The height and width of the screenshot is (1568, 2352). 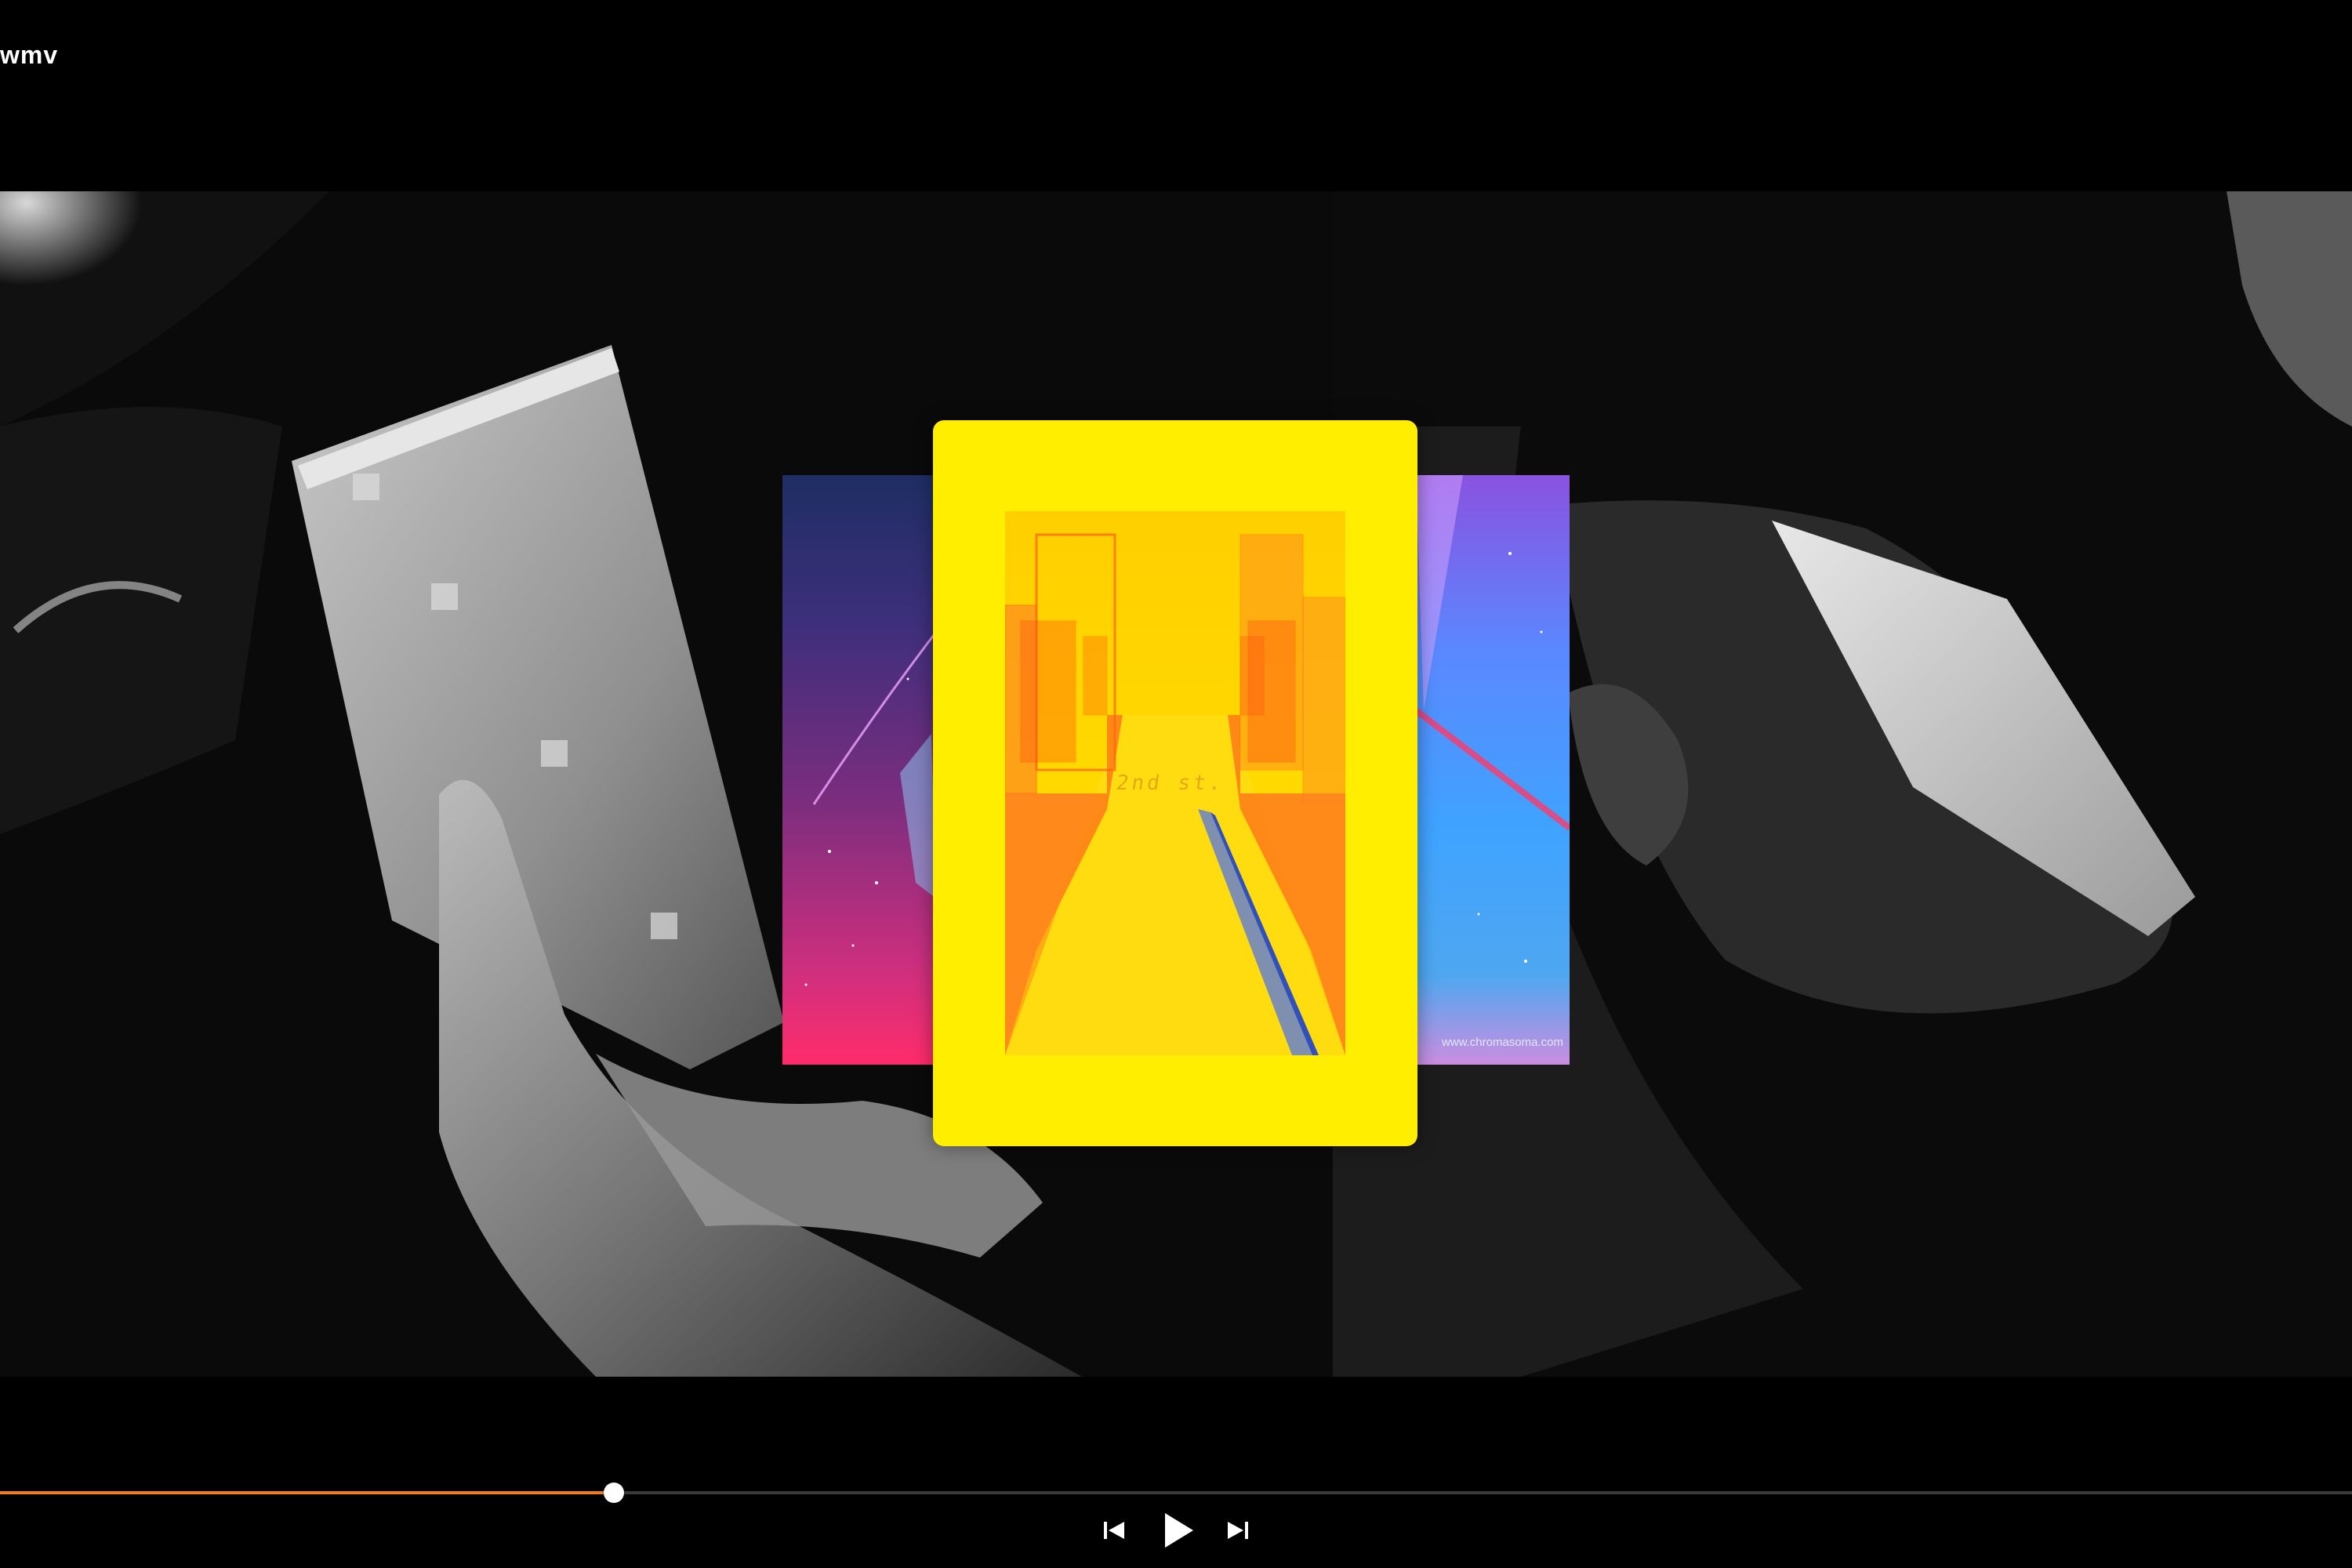 I want to click on slide-card-right: www.chromasoma.com, so click(x=1493, y=770).